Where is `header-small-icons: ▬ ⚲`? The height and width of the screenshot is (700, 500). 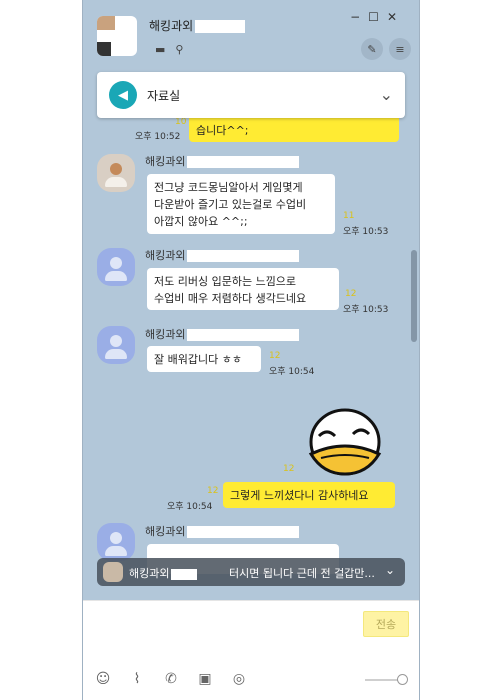 header-small-icons: ▬ ⚲ is located at coordinates (174, 49).